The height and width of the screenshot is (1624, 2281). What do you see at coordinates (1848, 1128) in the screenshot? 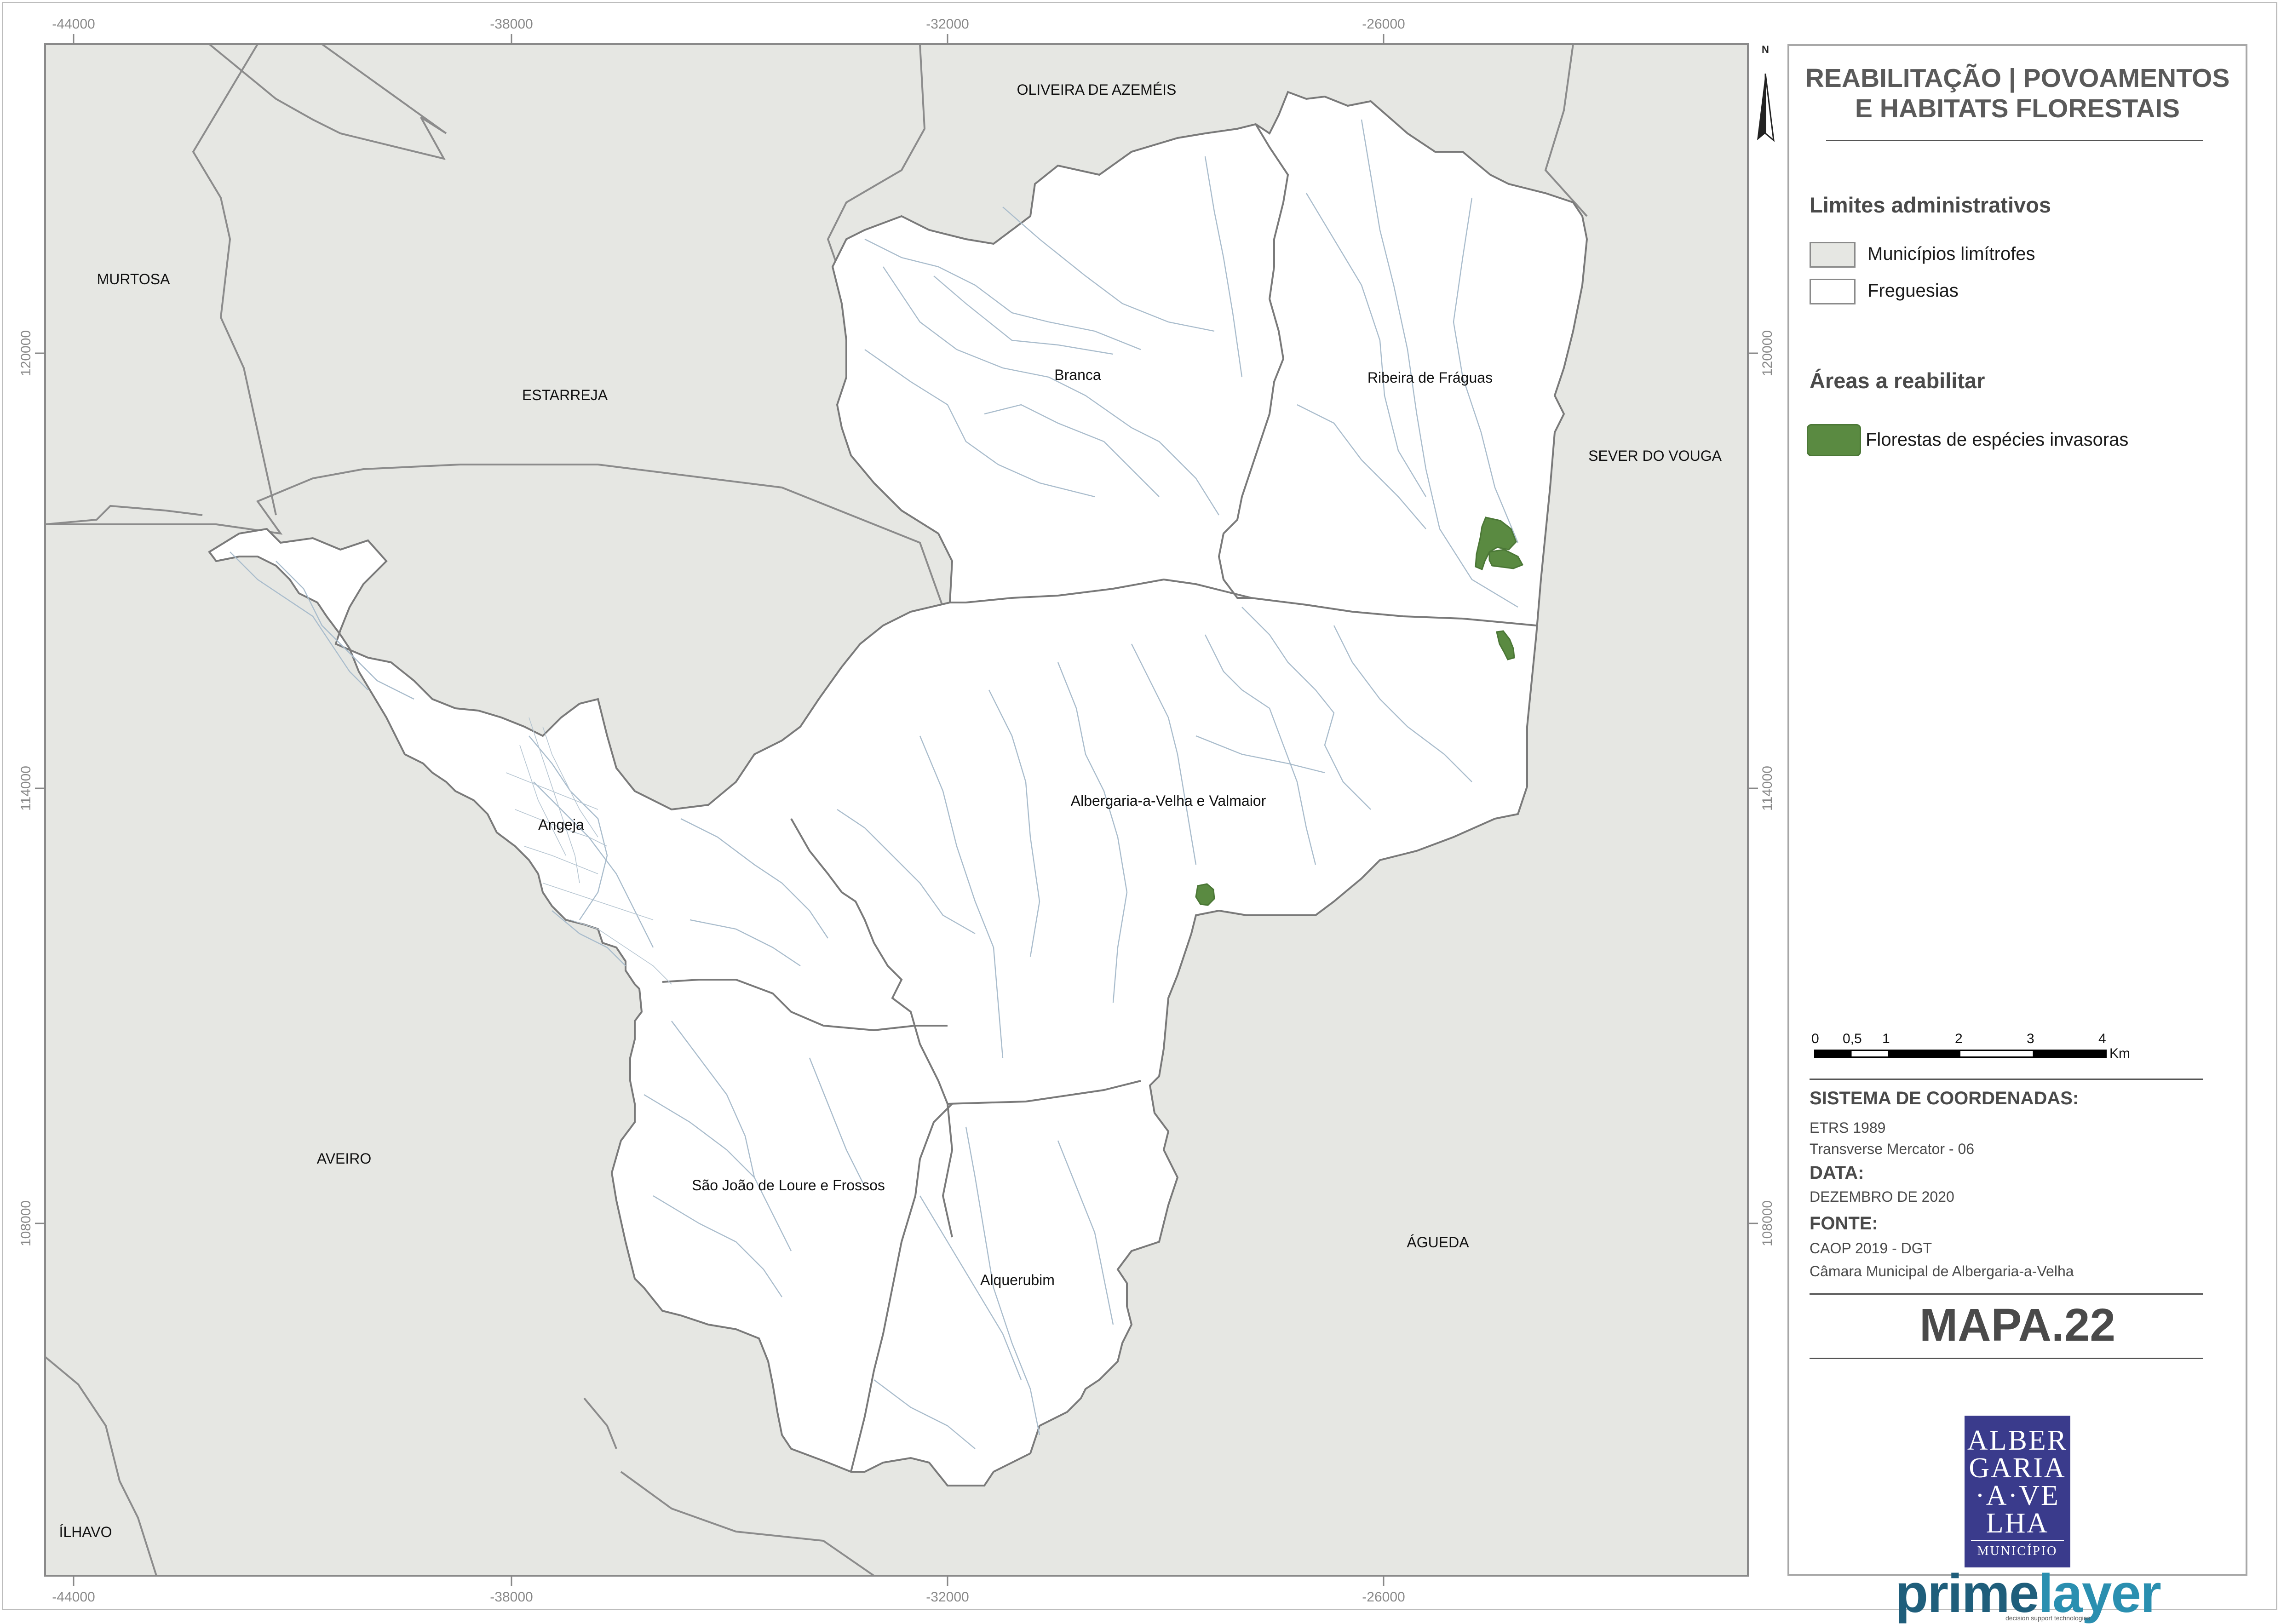
I see `coordinate-system-line: ETRS 1989` at bounding box center [1848, 1128].